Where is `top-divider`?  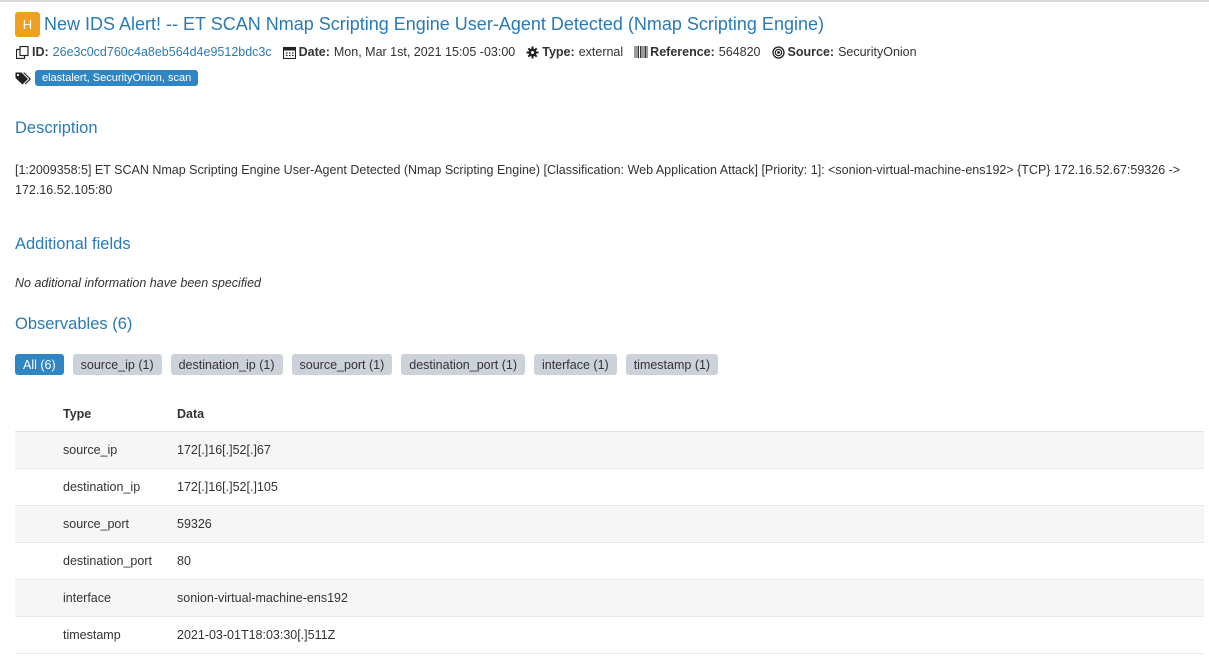
top-divider is located at coordinates (604, 1).